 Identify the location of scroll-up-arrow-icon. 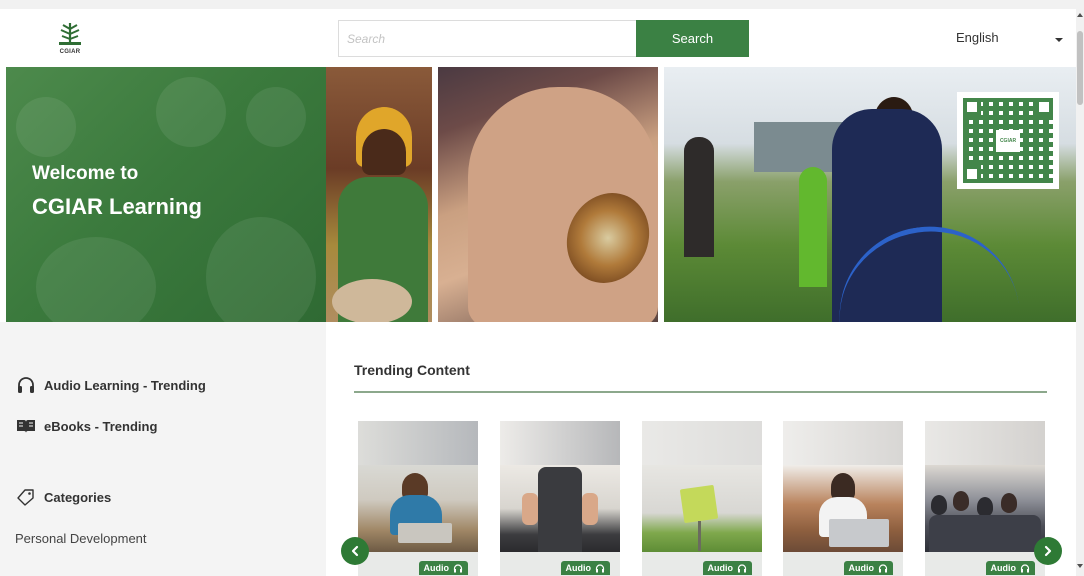
(1080, 15).